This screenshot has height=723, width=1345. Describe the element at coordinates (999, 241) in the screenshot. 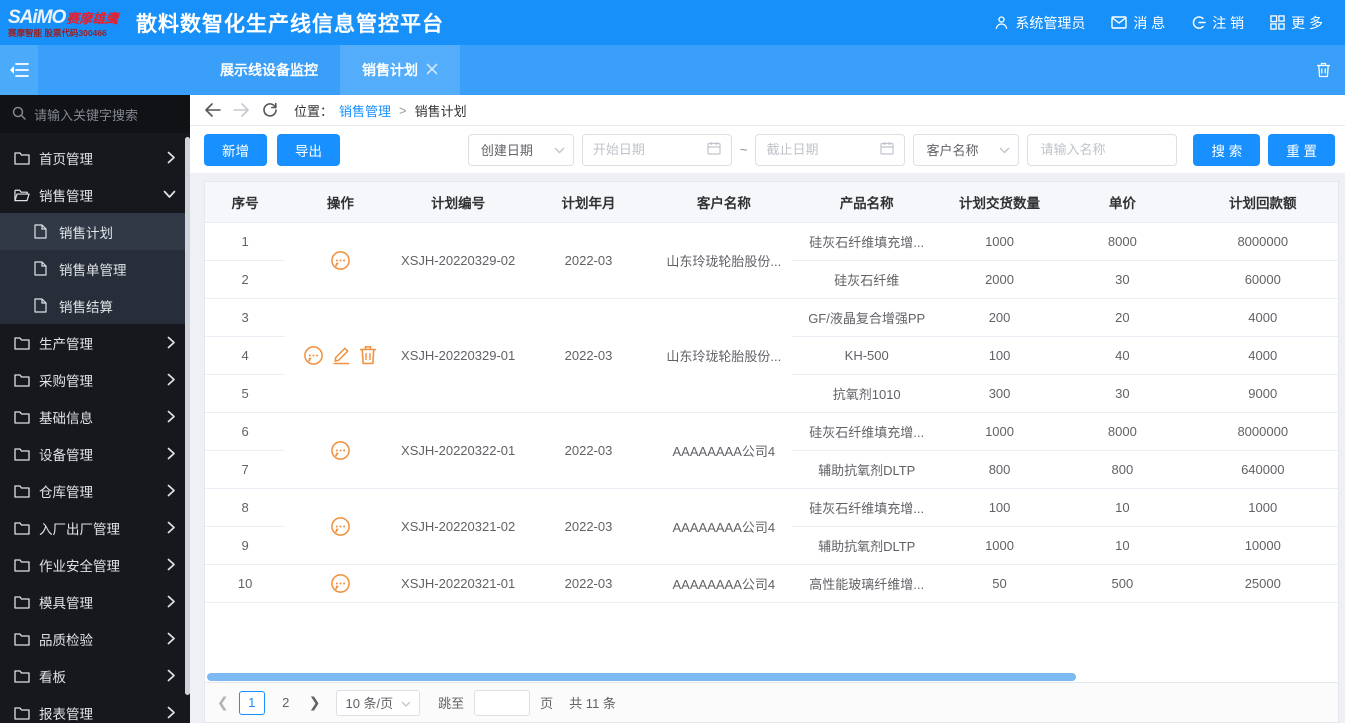

I see `cell-qty: 1000` at that location.